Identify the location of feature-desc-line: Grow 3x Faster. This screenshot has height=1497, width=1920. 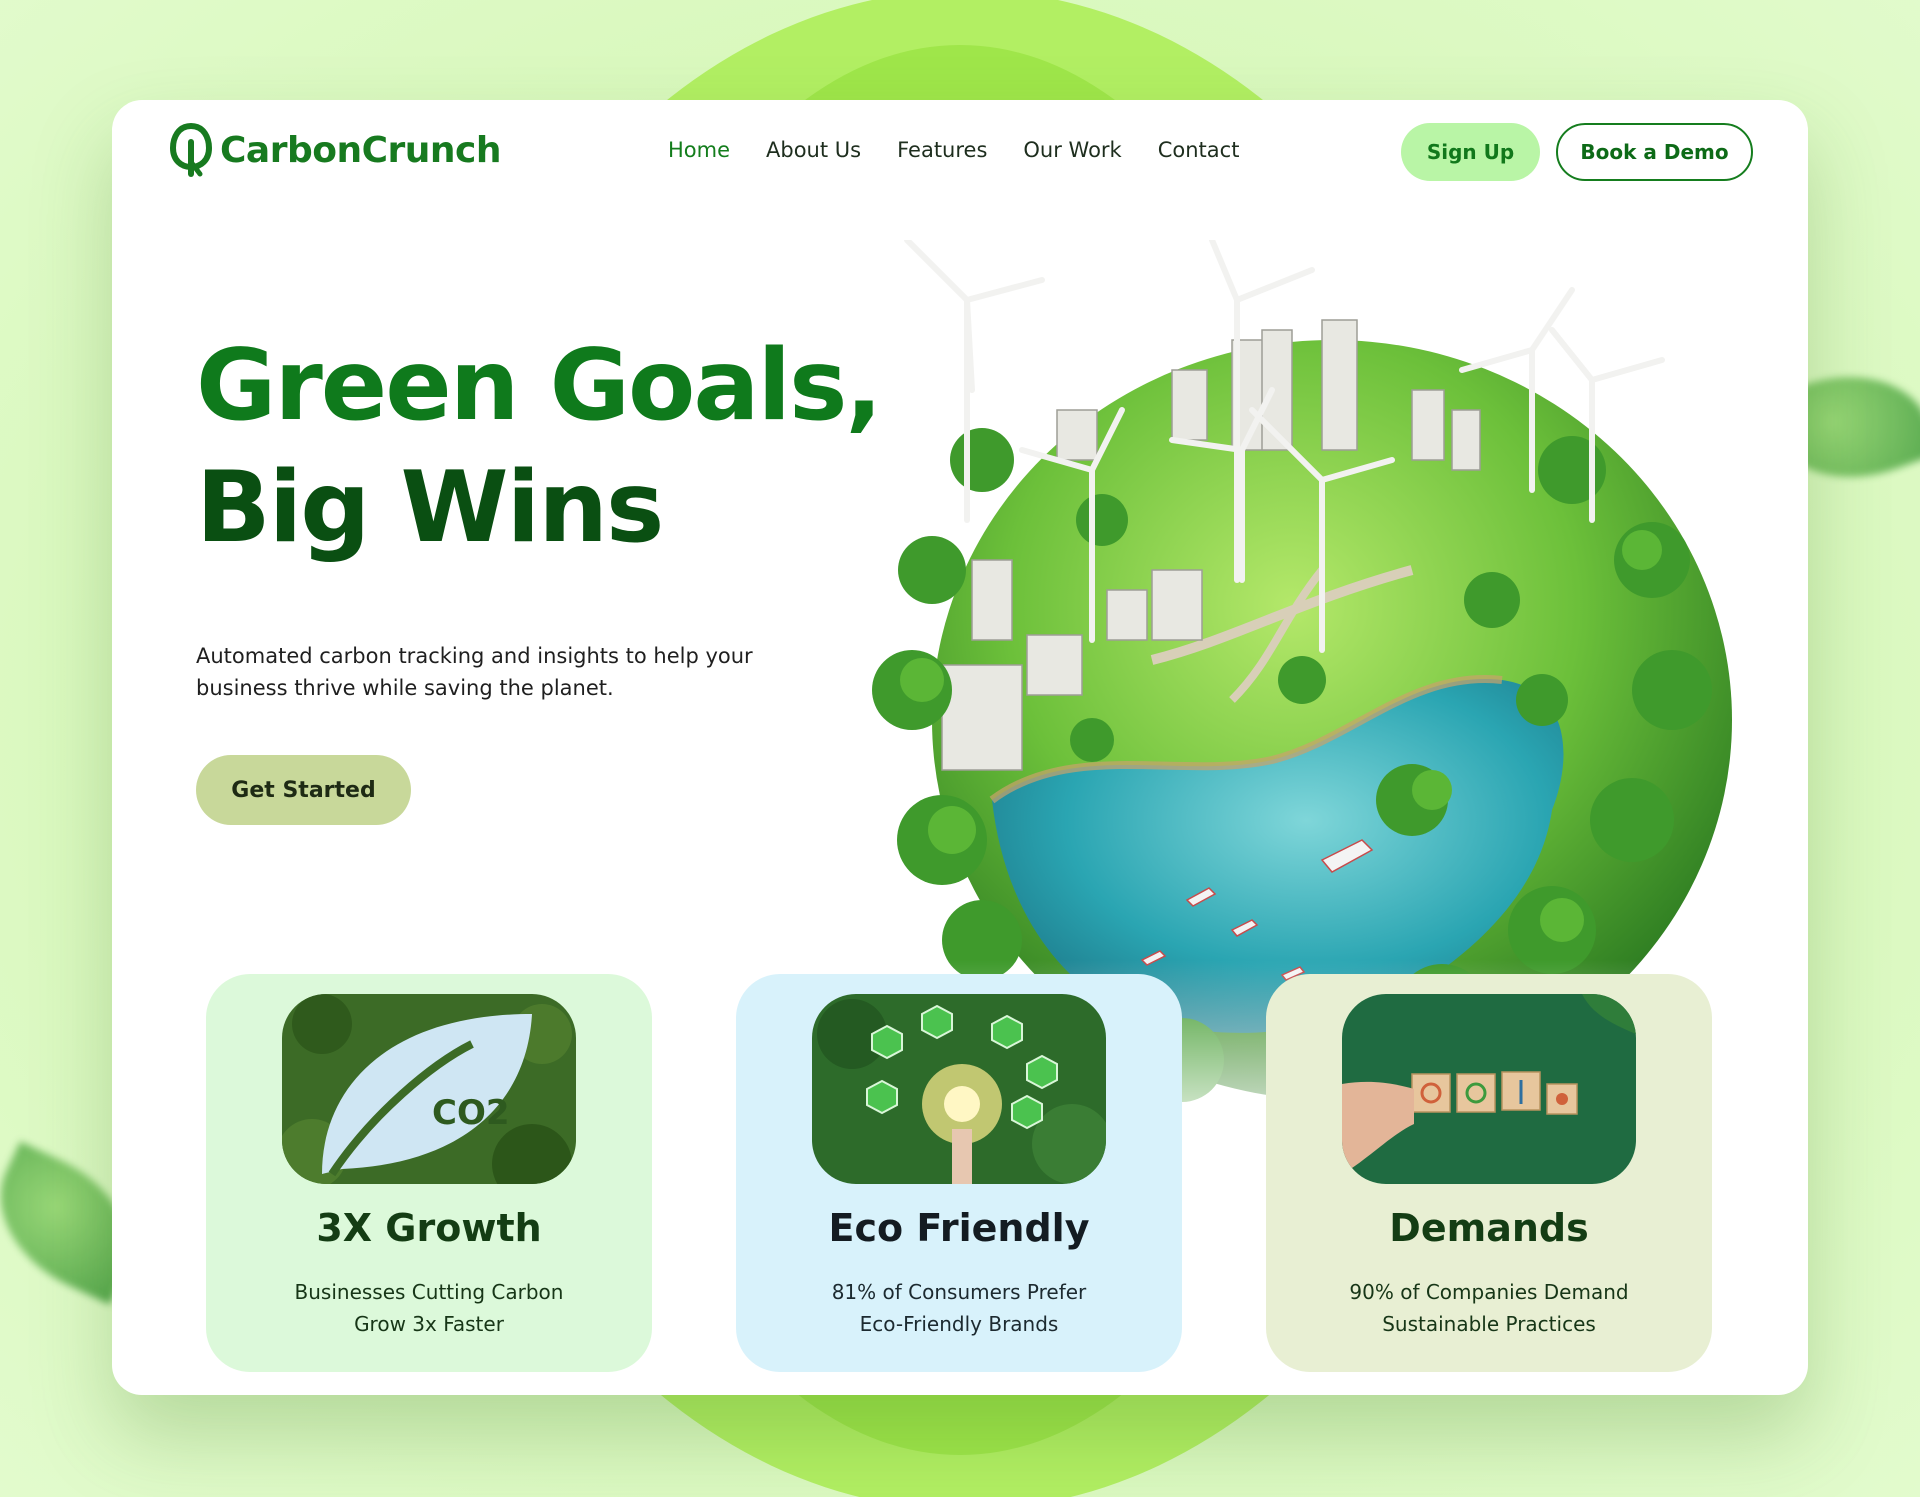
(429, 1324).